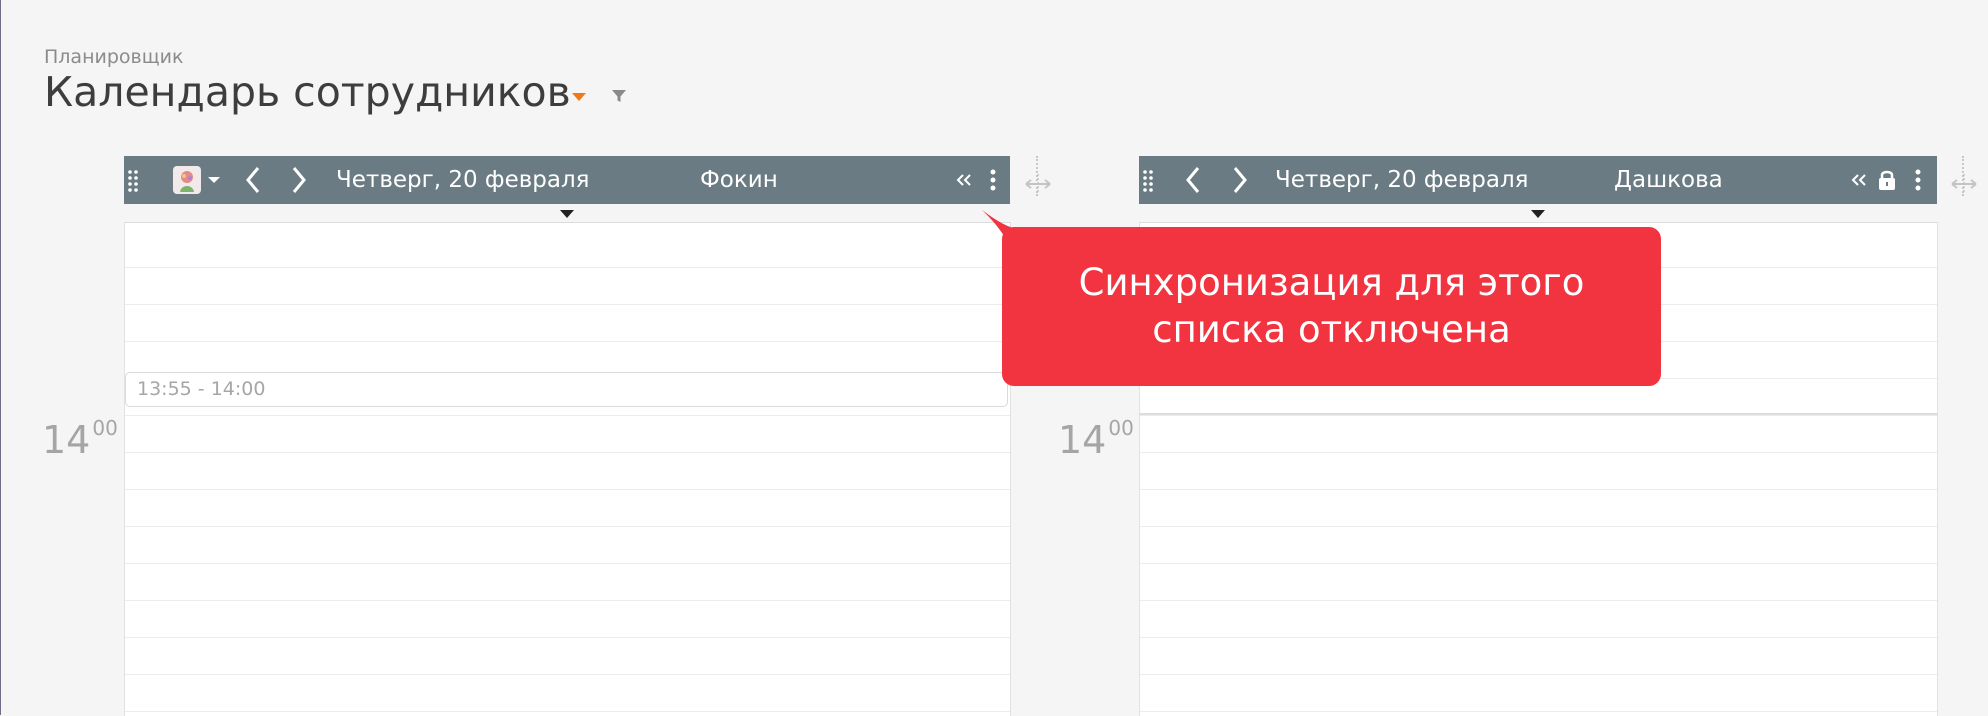 The height and width of the screenshot is (716, 1988). I want to click on breadcrumb: Планировщик, so click(113, 57).